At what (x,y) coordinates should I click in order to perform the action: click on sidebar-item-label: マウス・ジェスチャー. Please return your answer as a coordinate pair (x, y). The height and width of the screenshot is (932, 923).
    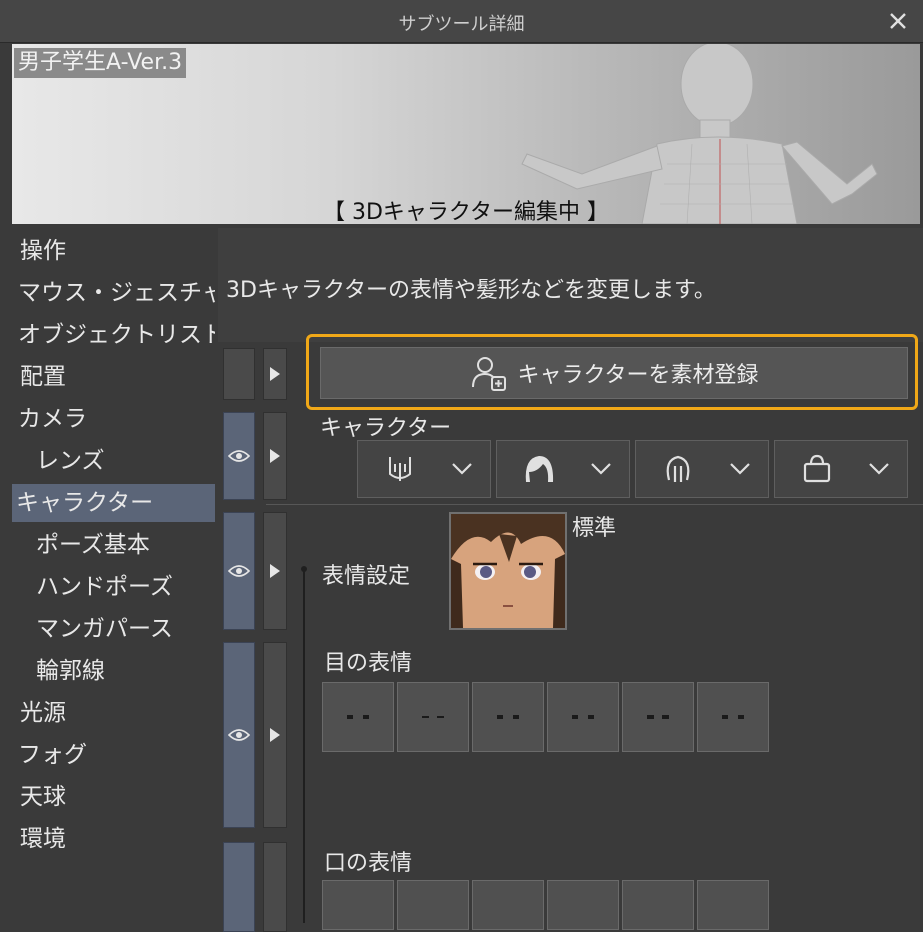
    Looking at the image, I should click on (116, 293).